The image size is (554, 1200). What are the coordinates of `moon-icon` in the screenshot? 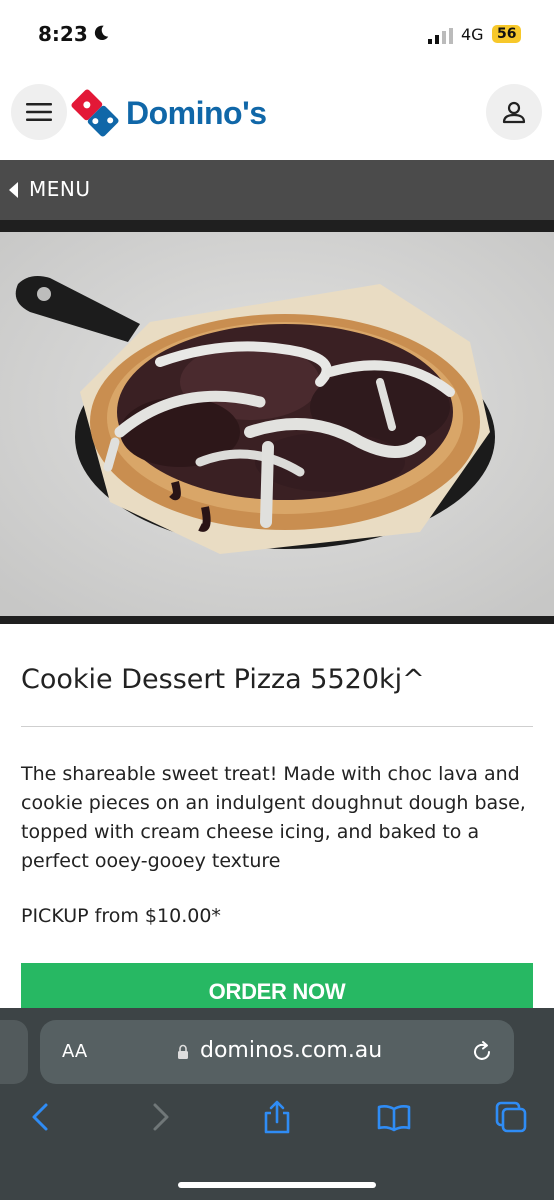 It's located at (101, 33).